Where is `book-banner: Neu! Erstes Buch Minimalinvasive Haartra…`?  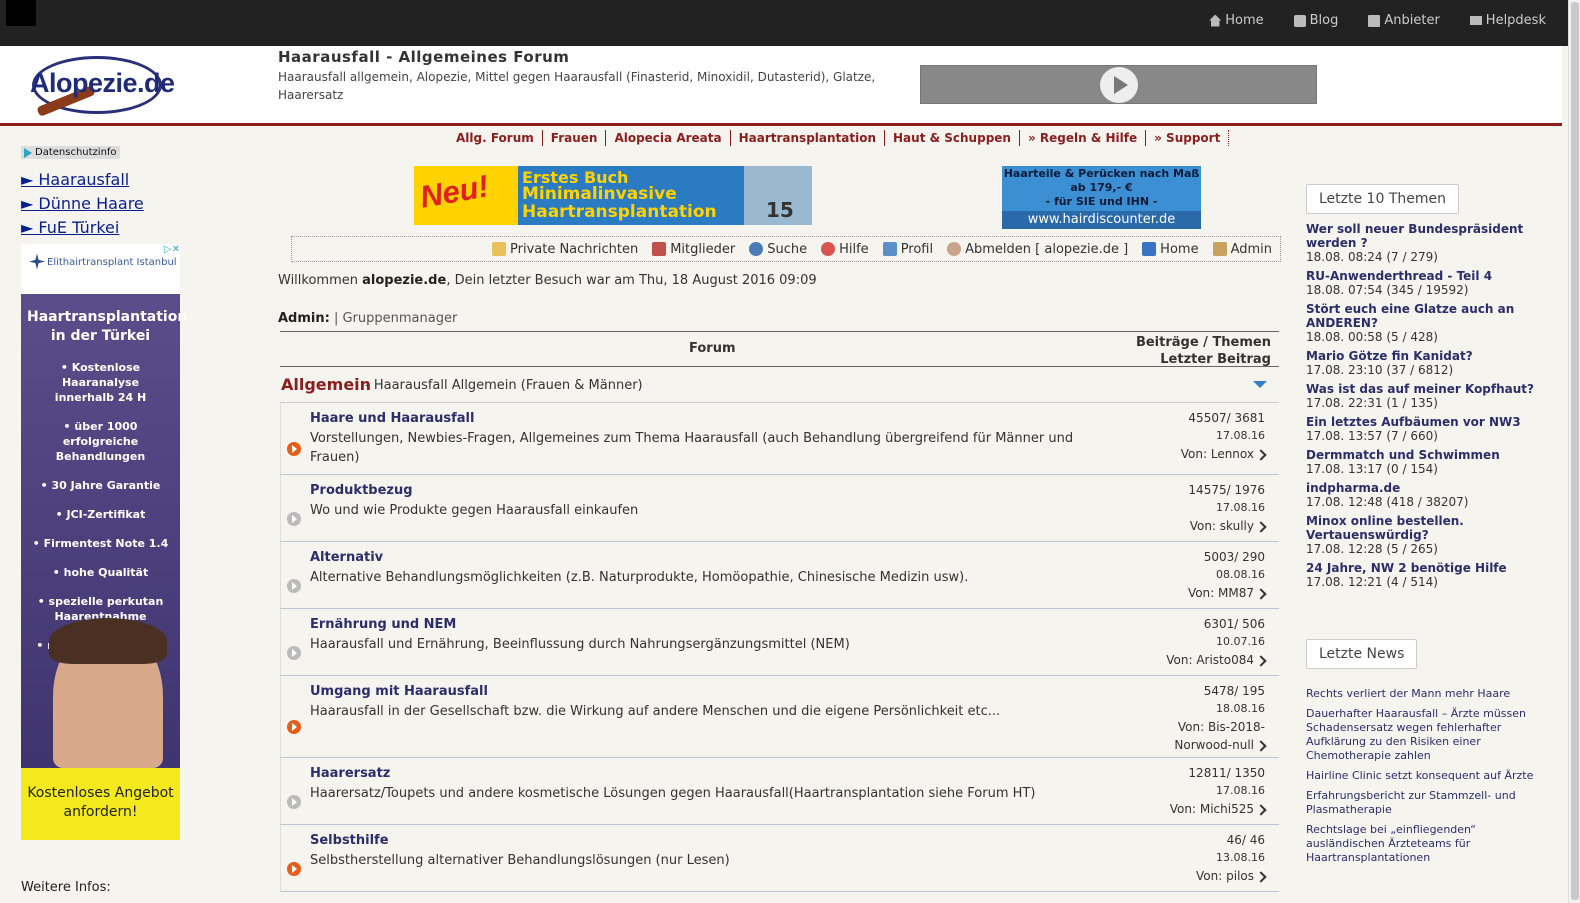 book-banner: Neu! Erstes Buch Minimalinvasive Haartra… is located at coordinates (613, 195).